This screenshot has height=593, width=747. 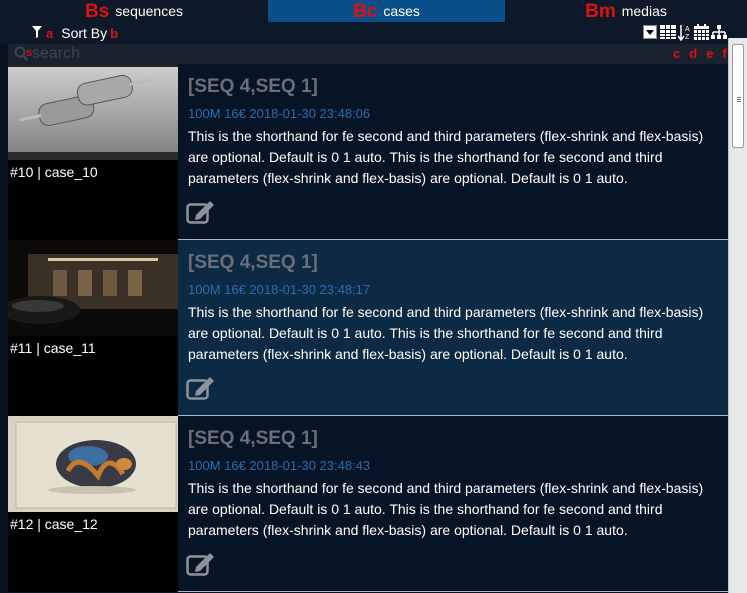 I want to click on tab-cases: Bc cases, so click(x=386, y=11).